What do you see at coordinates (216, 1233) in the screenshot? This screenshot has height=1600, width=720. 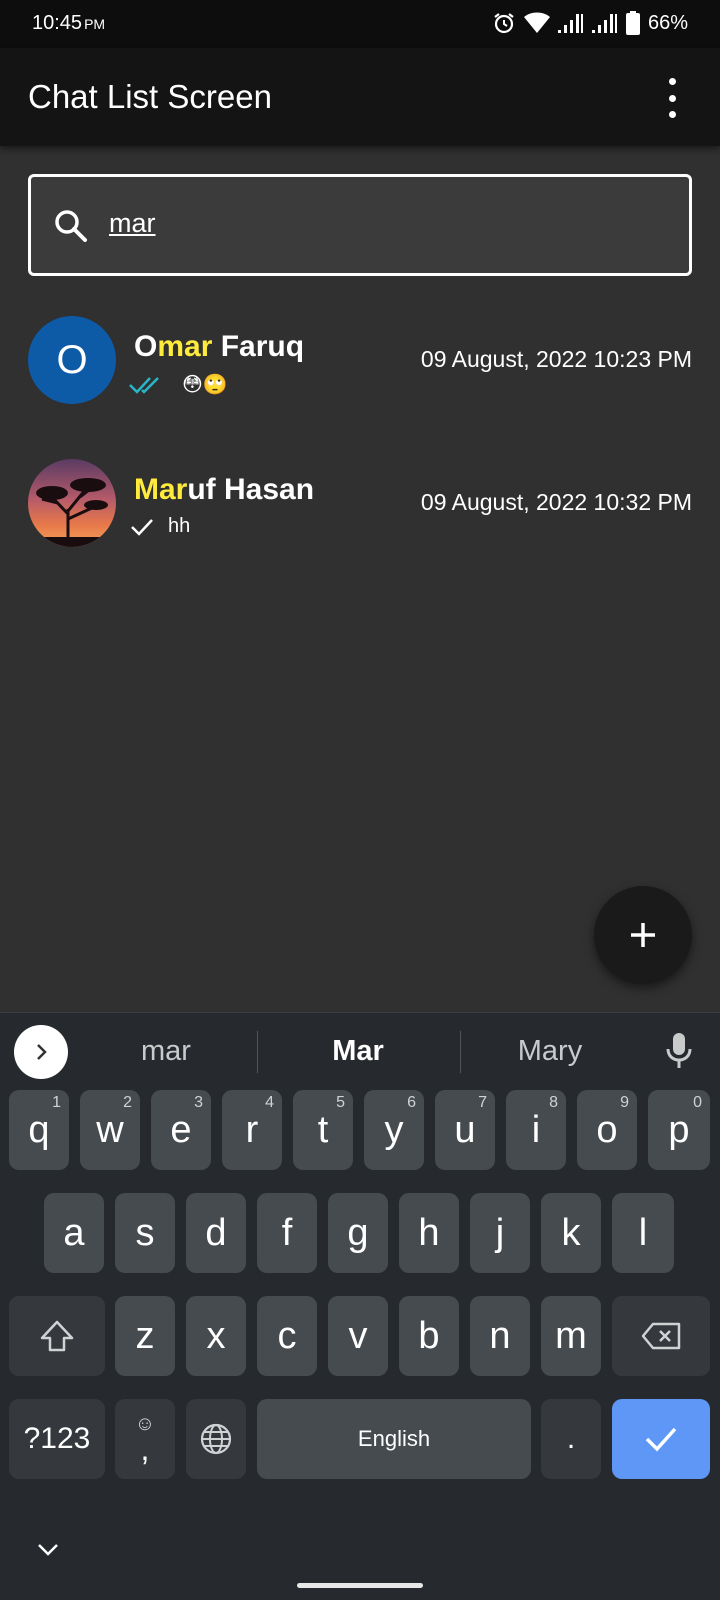 I see `key-d: d` at bounding box center [216, 1233].